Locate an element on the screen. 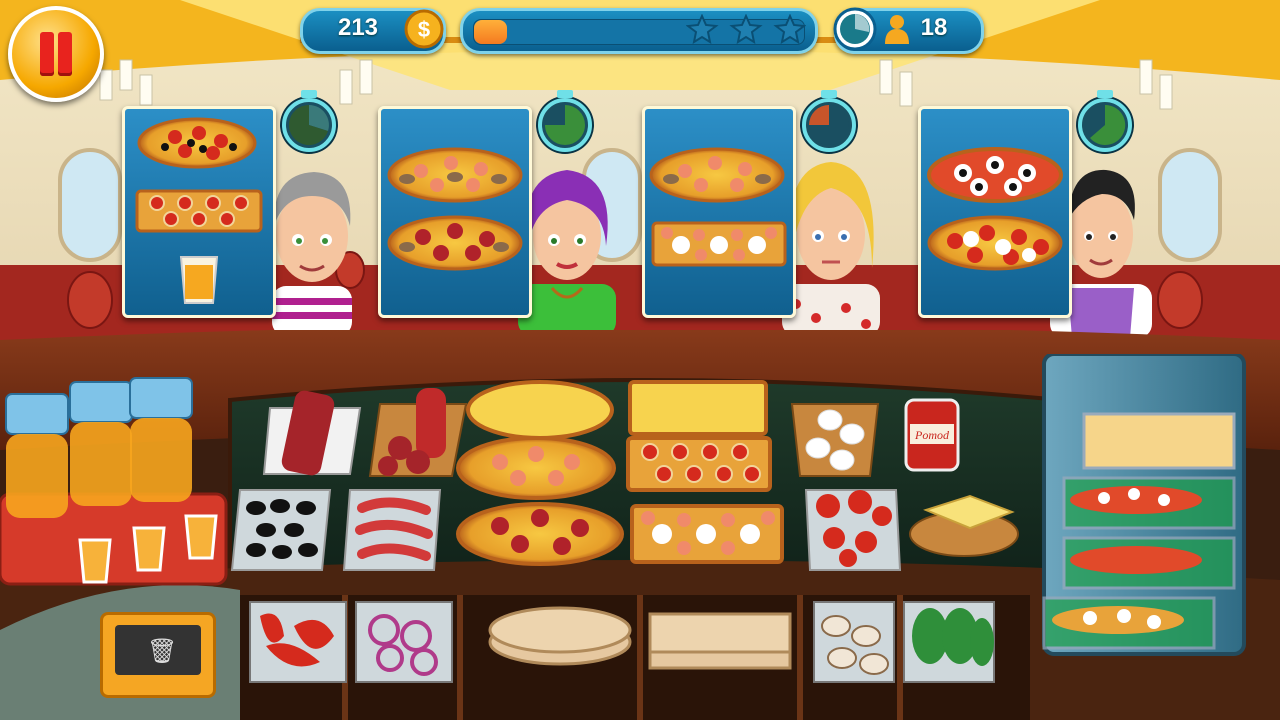 The width and height of the screenshot is (1280, 720). tomato-sauce-jar: Pomod is located at coordinates (932, 435).